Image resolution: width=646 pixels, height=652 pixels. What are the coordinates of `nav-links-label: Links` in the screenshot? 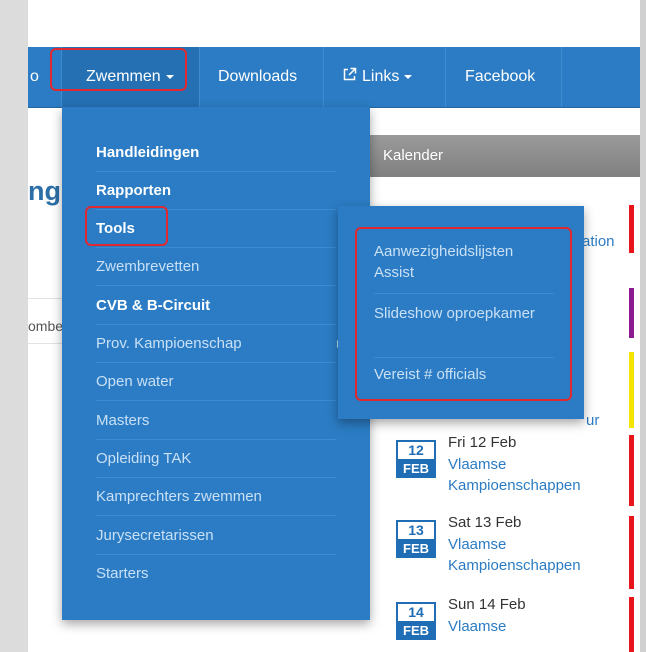 It's located at (381, 76).